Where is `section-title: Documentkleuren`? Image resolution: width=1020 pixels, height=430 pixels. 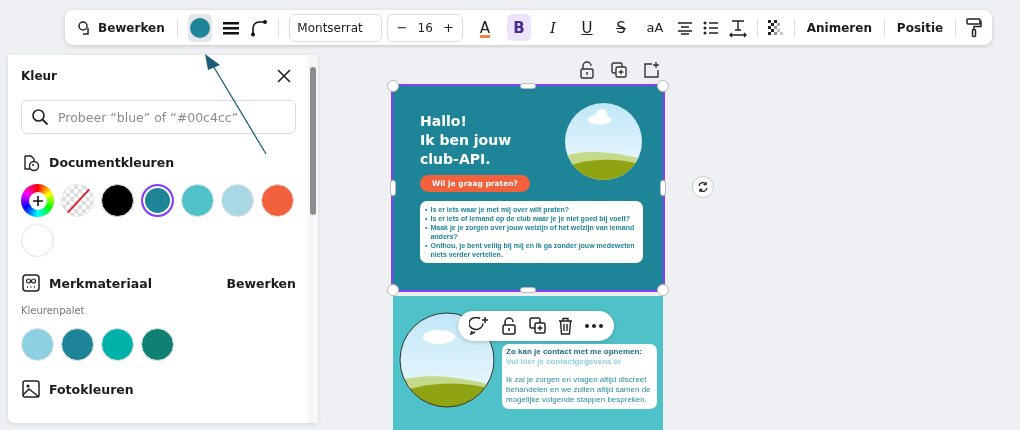 section-title: Documentkleuren is located at coordinates (112, 162).